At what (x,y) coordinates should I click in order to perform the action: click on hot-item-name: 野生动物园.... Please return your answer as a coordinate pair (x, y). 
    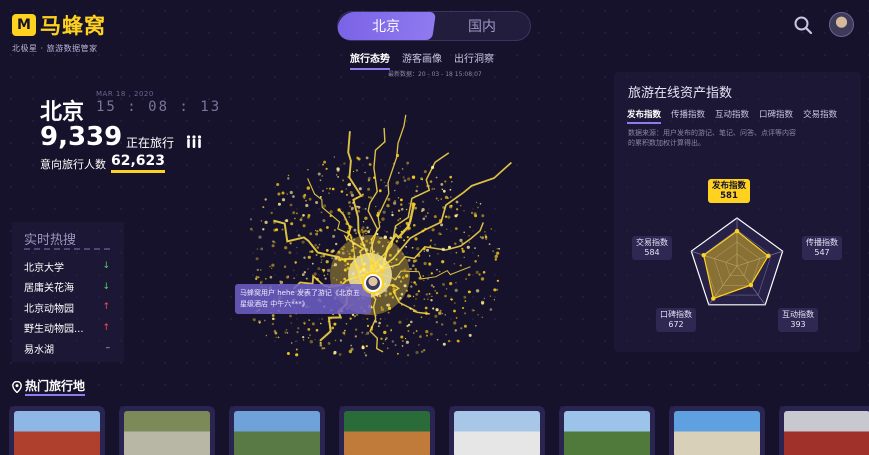
    Looking at the image, I should click on (54, 330).